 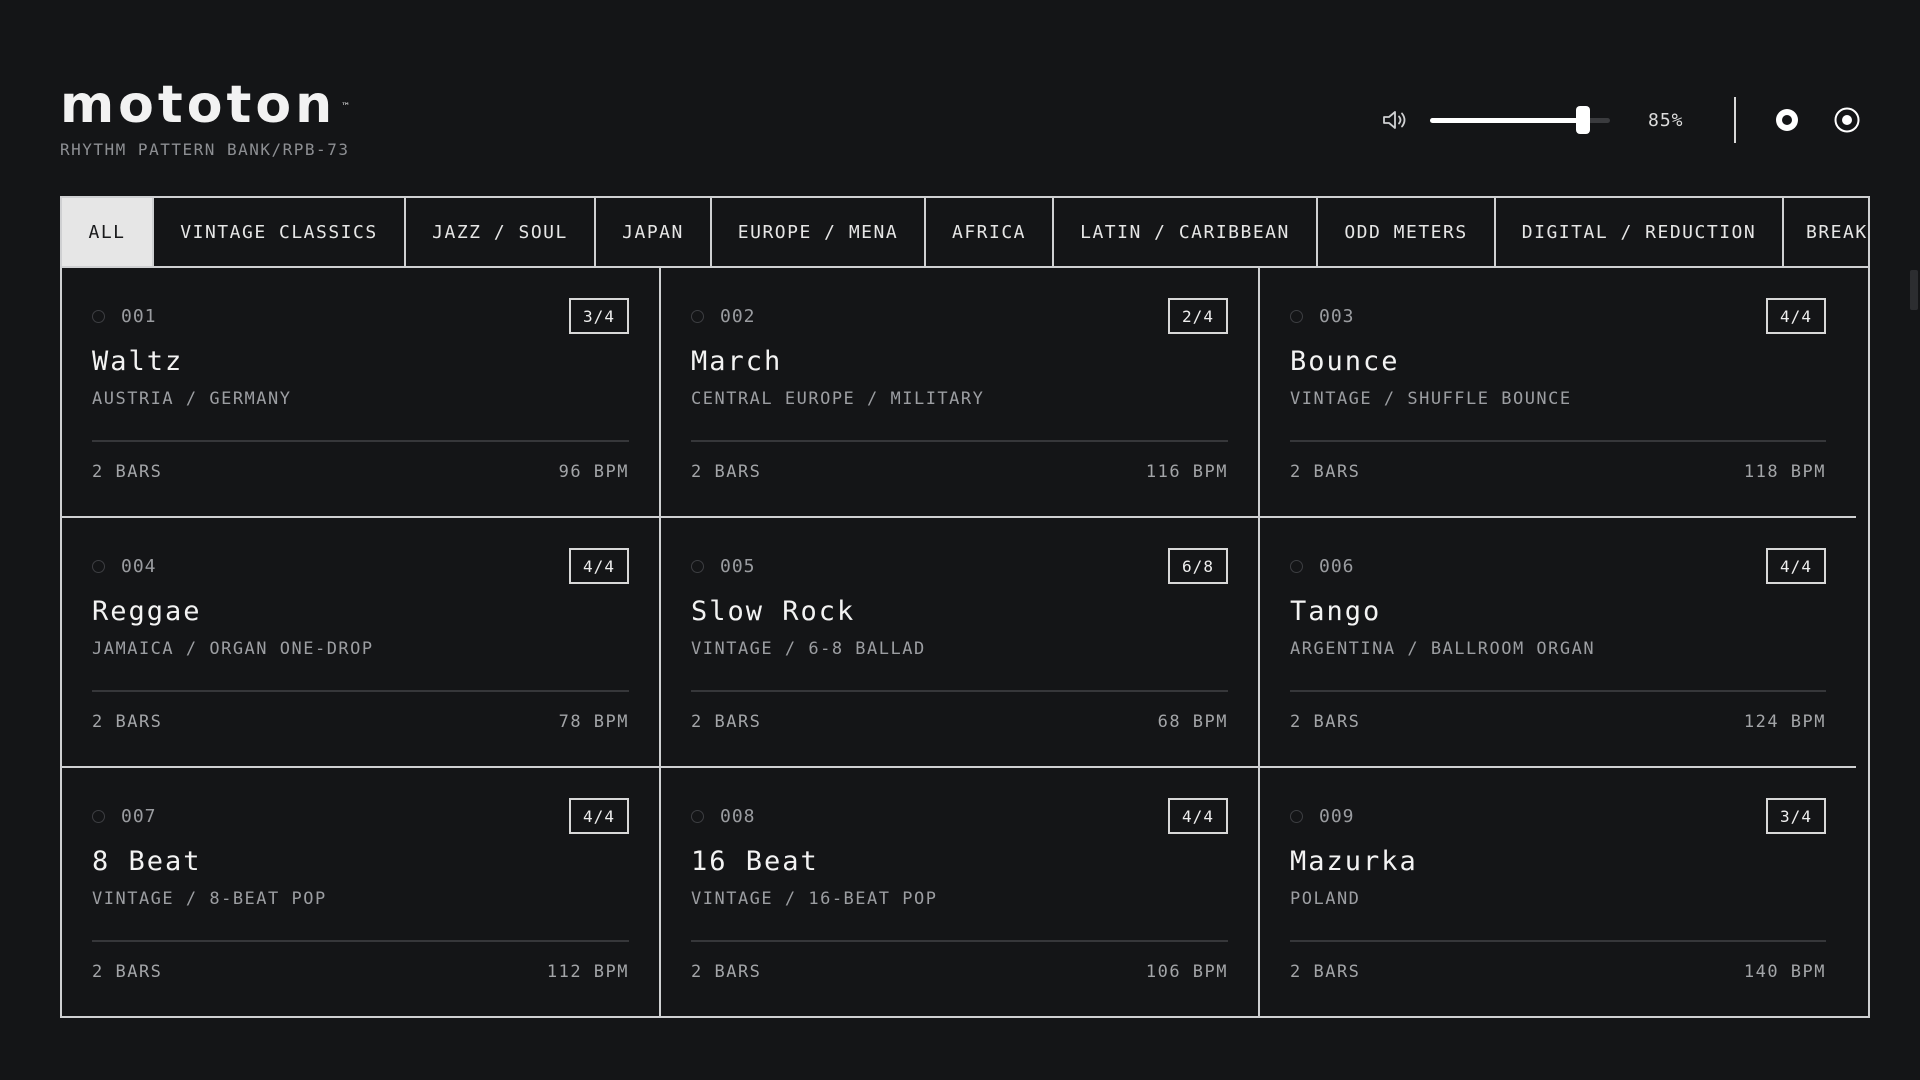 What do you see at coordinates (723, 316) in the screenshot?
I see `pattern-number-wrap: 002` at bounding box center [723, 316].